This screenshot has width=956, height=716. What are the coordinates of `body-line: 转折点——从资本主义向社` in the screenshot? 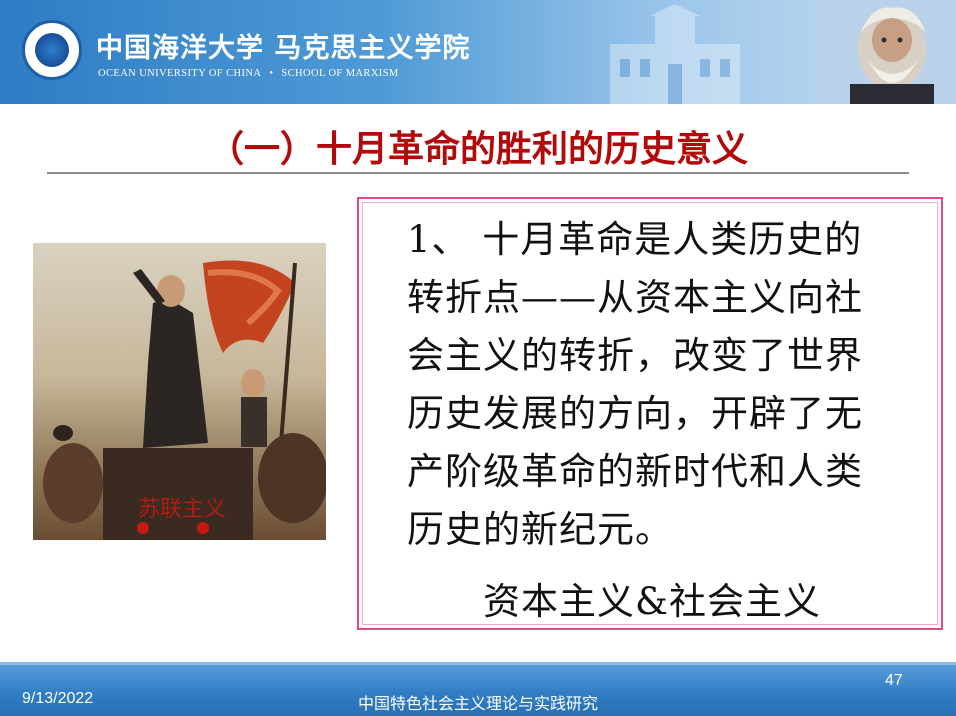 It's located at (635, 297).